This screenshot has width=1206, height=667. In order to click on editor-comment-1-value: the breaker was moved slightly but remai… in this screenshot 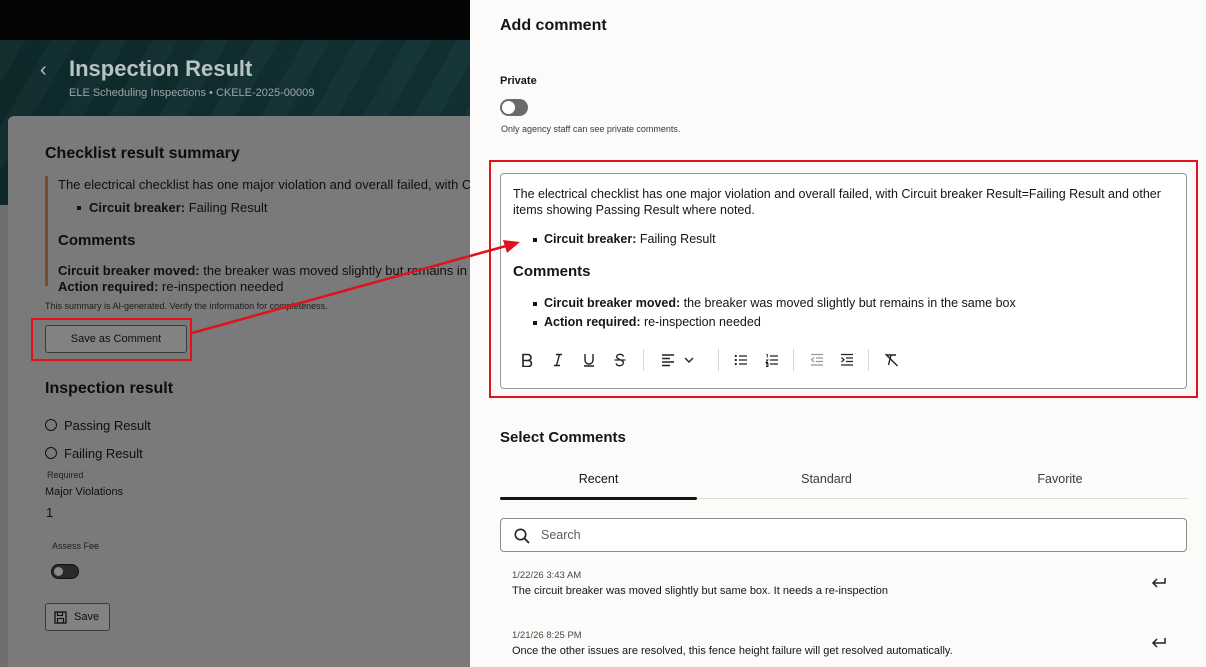, I will do `click(848, 303)`.